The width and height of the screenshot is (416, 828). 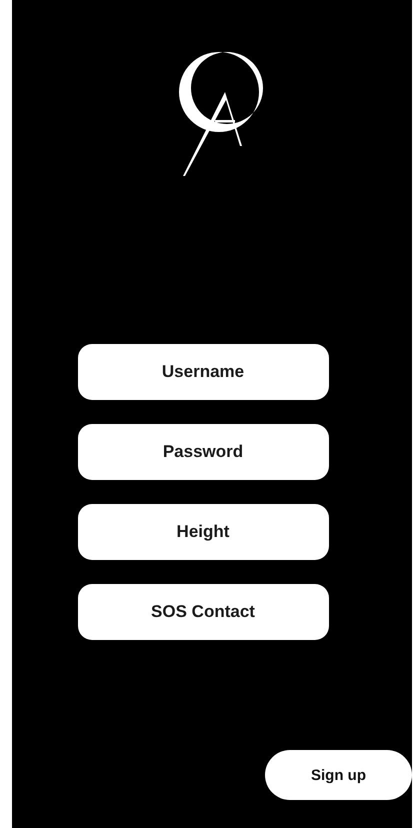 What do you see at coordinates (203, 612) in the screenshot?
I see `input-field: SOS Contact` at bounding box center [203, 612].